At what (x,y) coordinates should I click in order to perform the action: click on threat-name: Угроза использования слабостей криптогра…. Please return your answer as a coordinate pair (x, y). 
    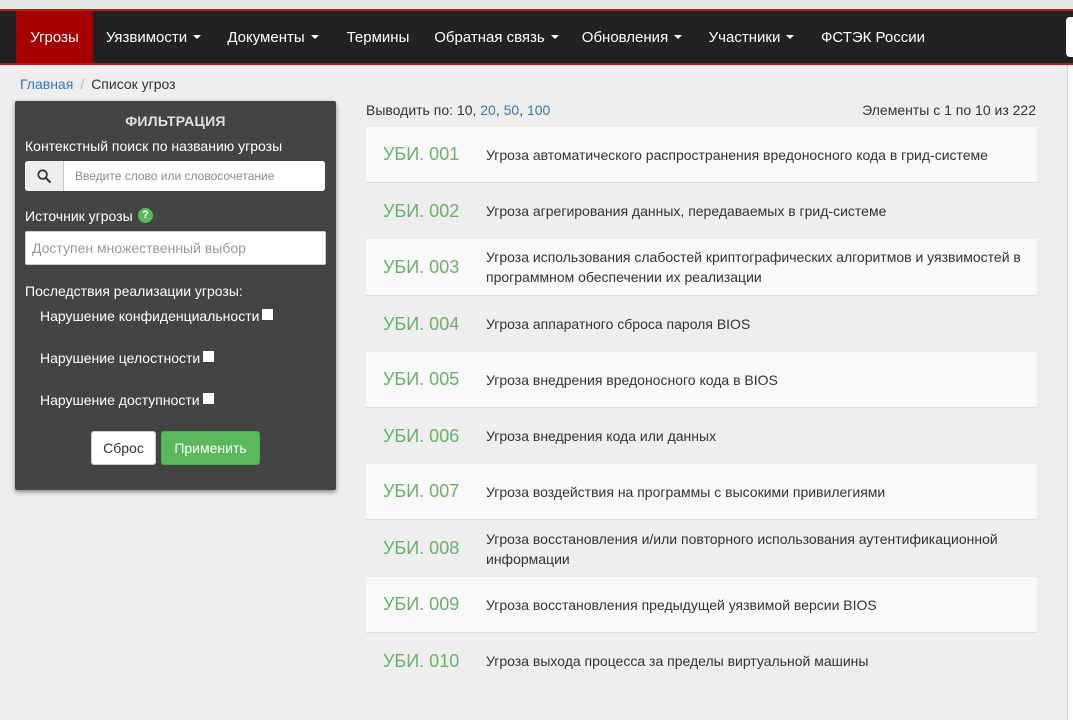
    Looking at the image, I should click on (758, 267).